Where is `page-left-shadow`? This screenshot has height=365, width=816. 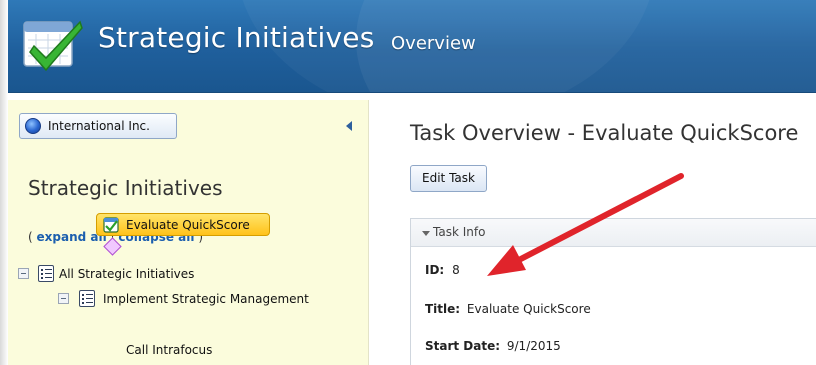 page-left-shadow is located at coordinates (4, 182).